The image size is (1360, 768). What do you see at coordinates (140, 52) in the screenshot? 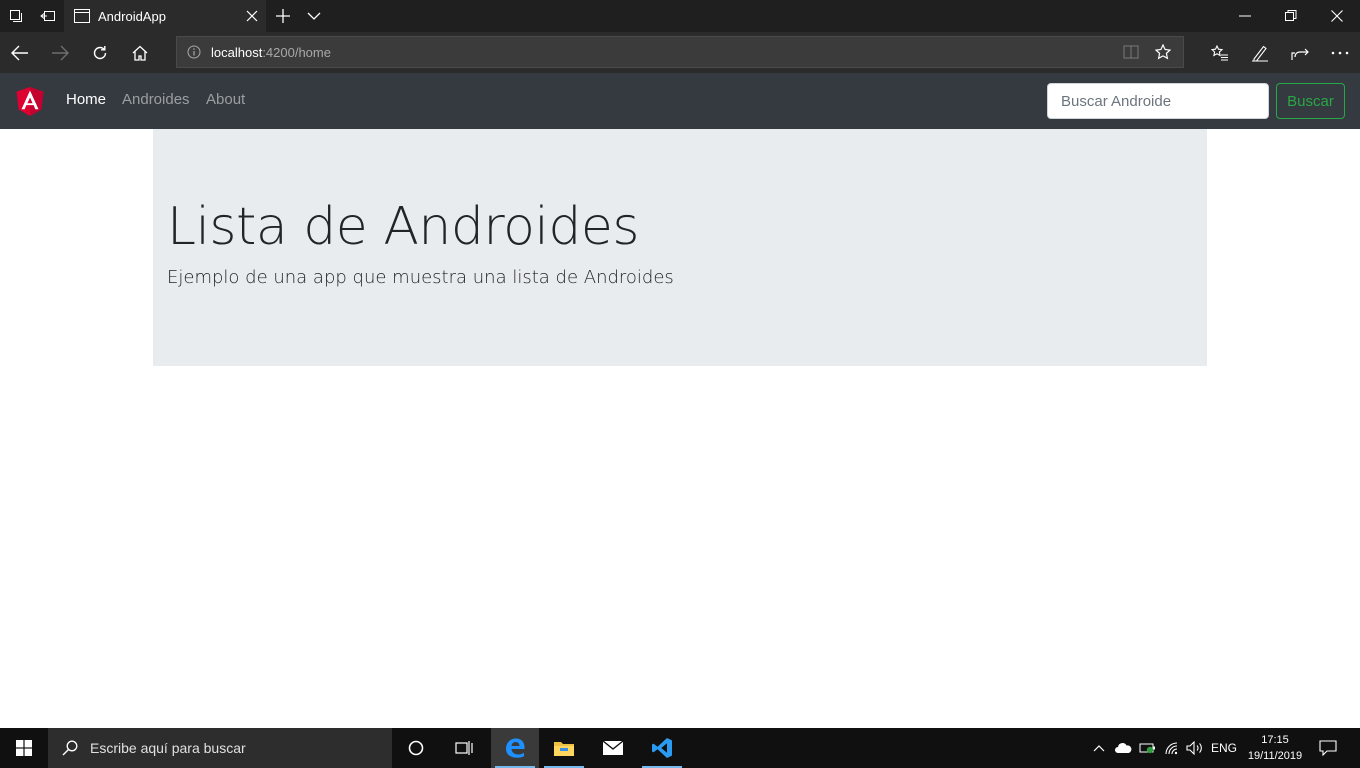
I see `home-icon` at bounding box center [140, 52].